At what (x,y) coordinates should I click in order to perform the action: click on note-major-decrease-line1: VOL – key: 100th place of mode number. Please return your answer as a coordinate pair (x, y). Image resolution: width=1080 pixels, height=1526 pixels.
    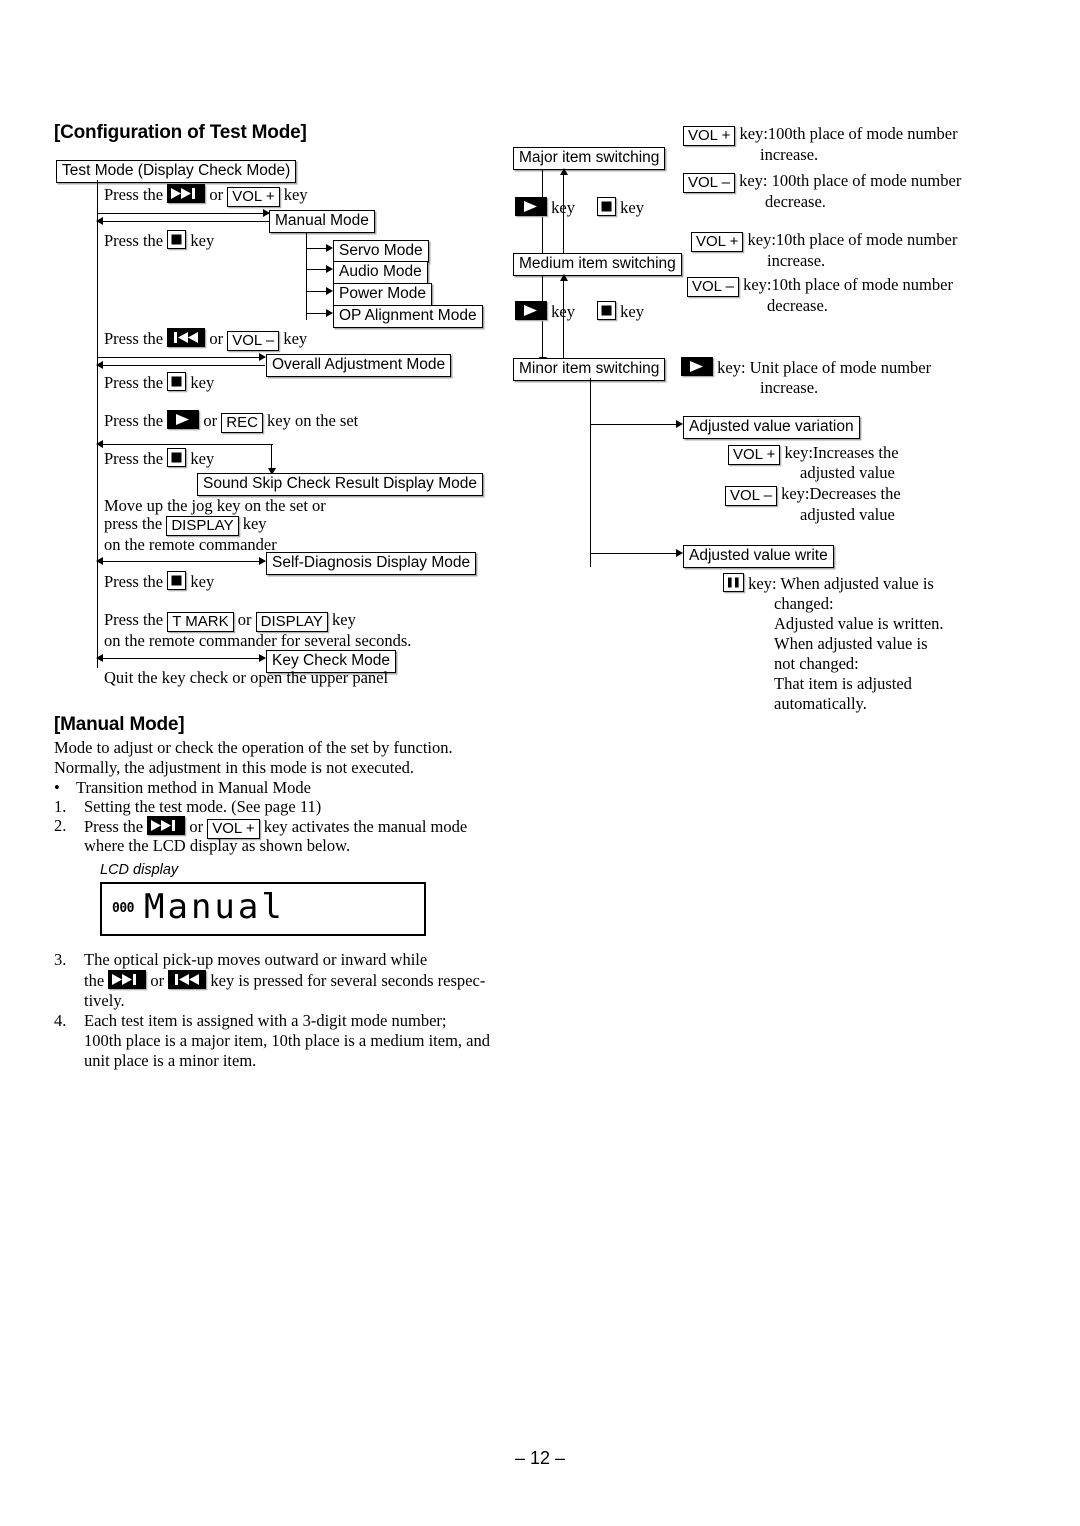
    Looking at the image, I should click on (822, 182).